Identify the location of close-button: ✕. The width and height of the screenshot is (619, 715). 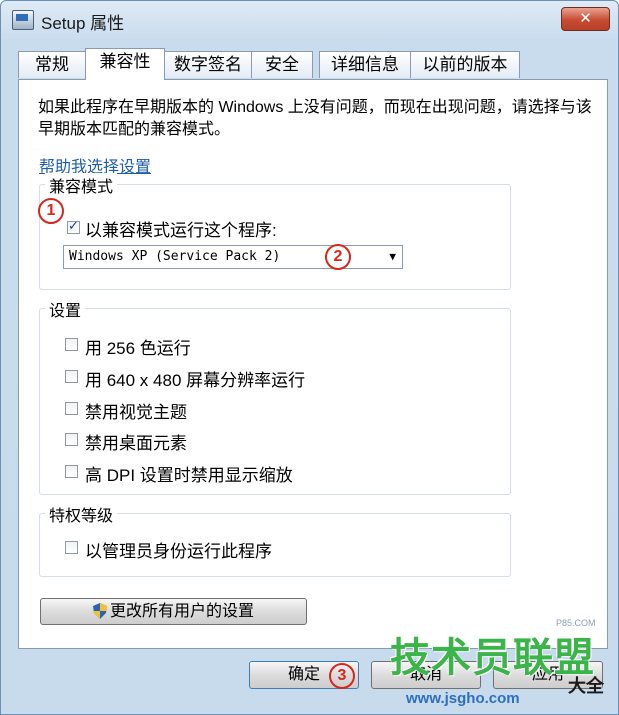
(585, 19).